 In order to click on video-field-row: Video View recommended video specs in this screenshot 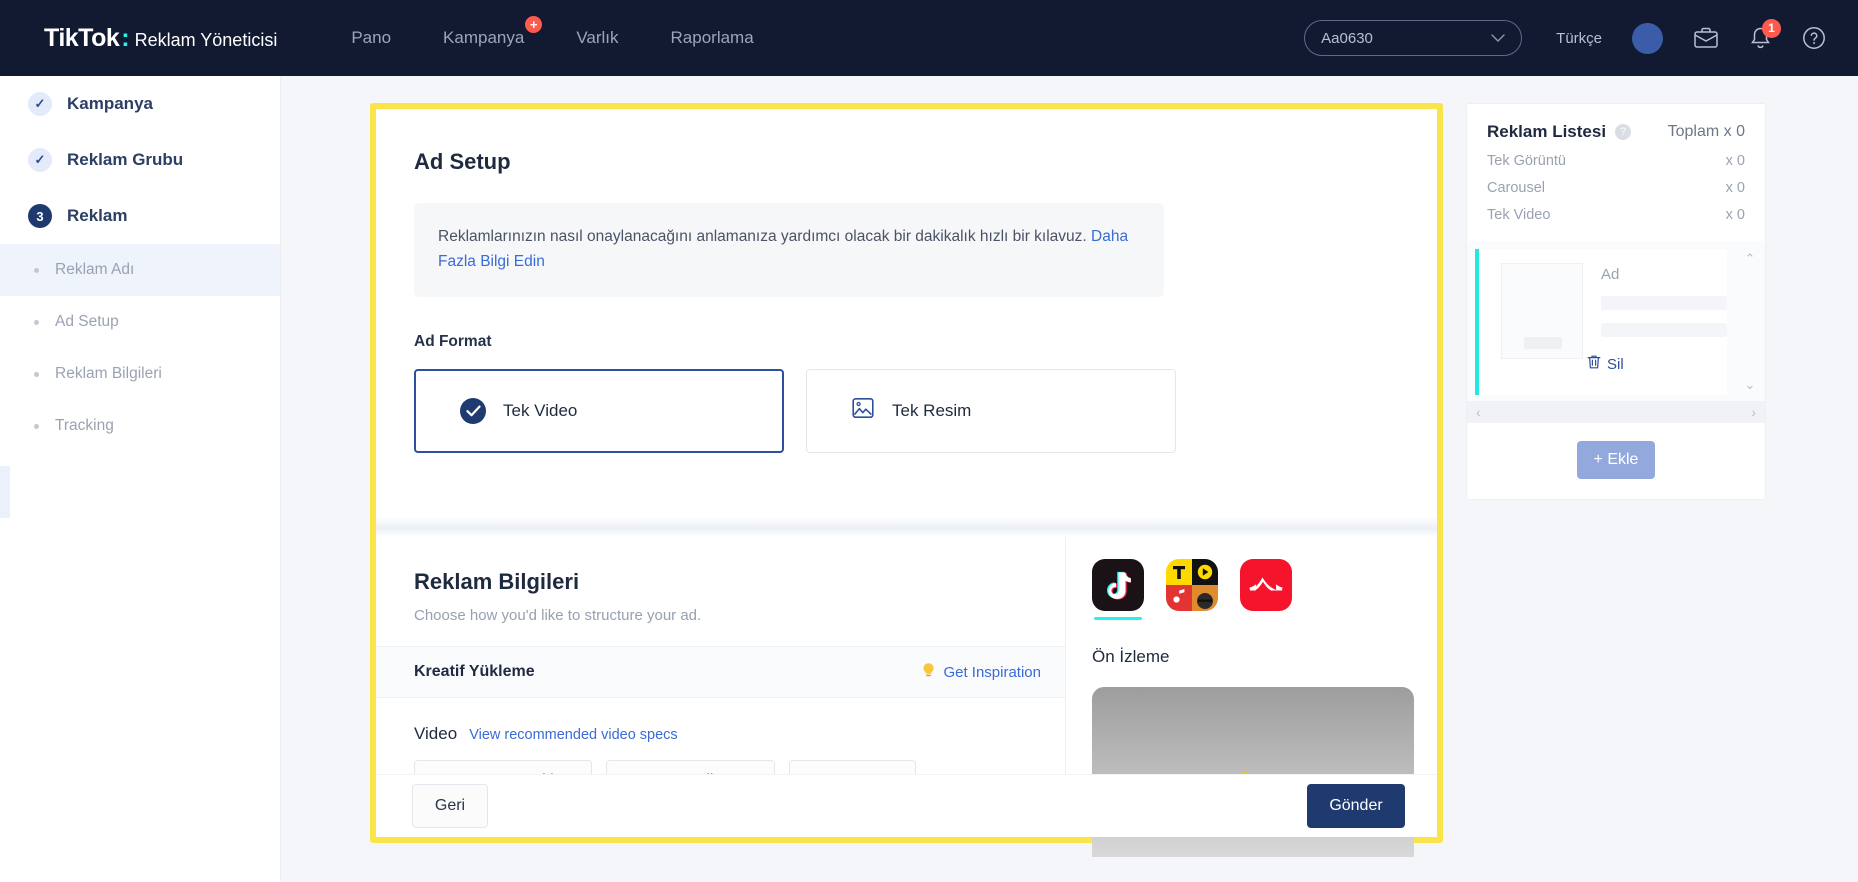, I will do `click(720, 721)`.